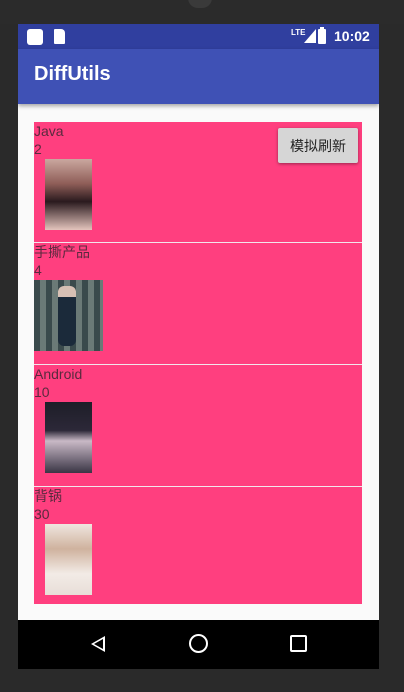  Describe the element at coordinates (49, 131) in the screenshot. I see `item-title: Java` at that location.